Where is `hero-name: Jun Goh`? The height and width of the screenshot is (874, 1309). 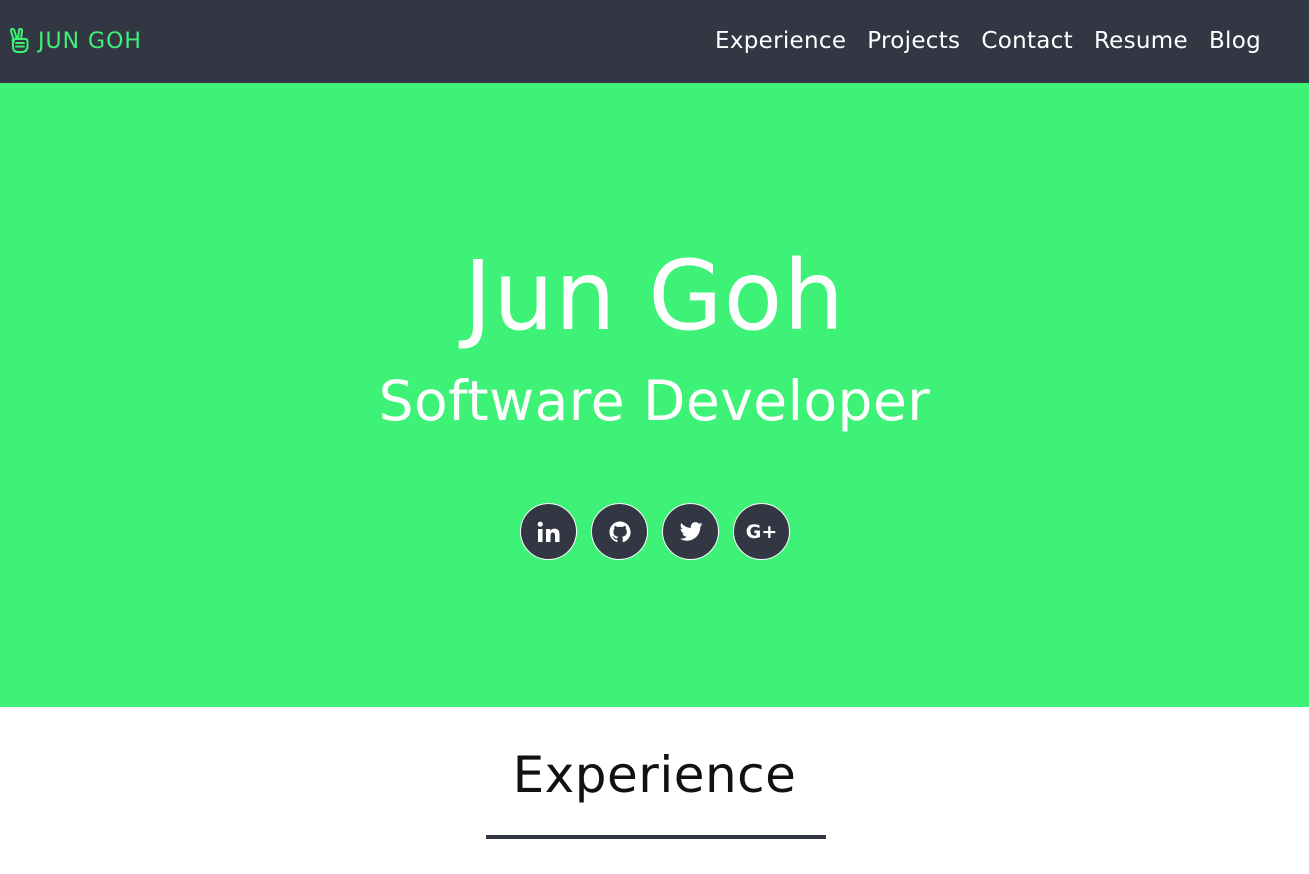 hero-name: Jun Goh is located at coordinates (654, 296).